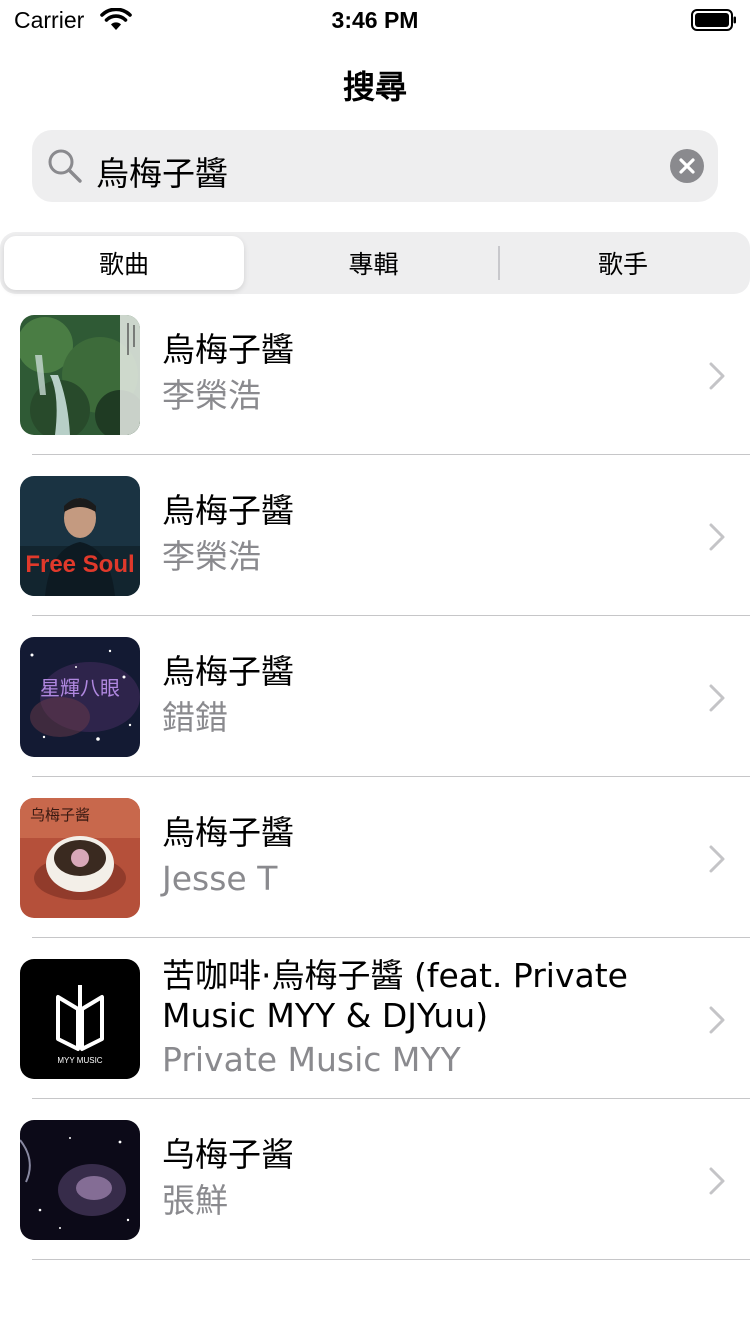 The width and height of the screenshot is (750, 1334). Describe the element at coordinates (195, 717) in the screenshot. I see `artist-name: 錯錯` at that location.